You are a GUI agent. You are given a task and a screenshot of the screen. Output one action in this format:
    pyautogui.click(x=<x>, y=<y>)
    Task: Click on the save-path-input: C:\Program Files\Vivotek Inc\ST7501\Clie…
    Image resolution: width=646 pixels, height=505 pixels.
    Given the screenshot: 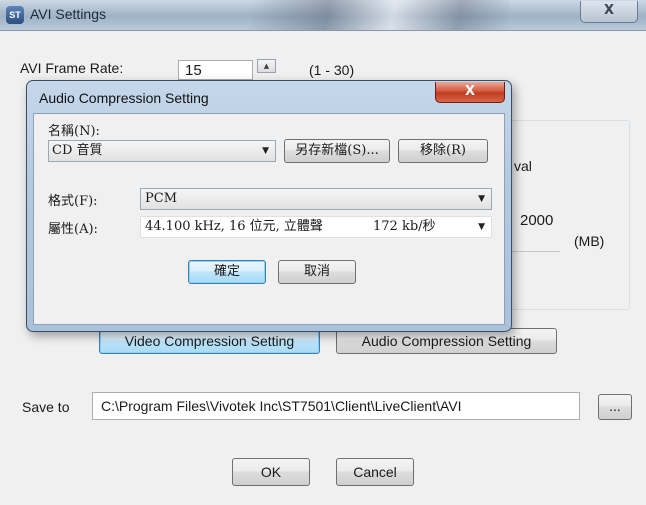 What is the action you would take?
    pyautogui.click(x=336, y=406)
    